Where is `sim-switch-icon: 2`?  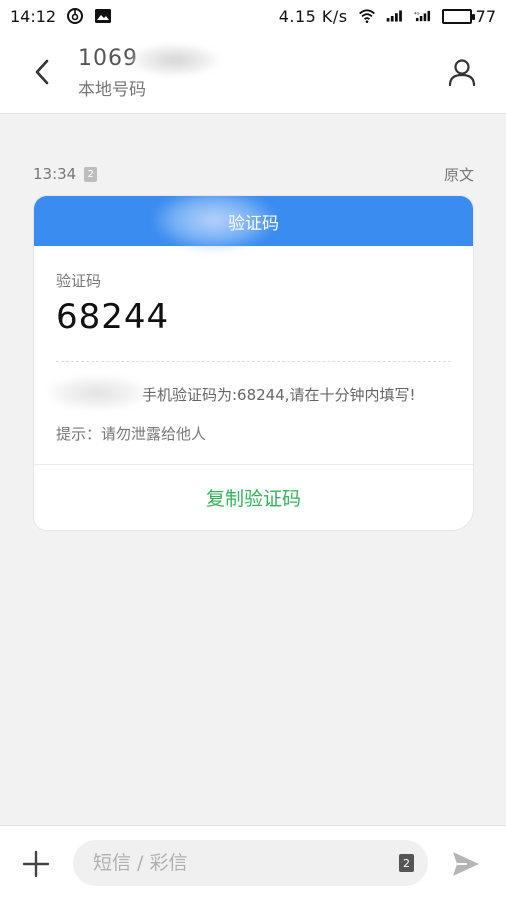 sim-switch-icon: 2 is located at coordinates (406, 863).